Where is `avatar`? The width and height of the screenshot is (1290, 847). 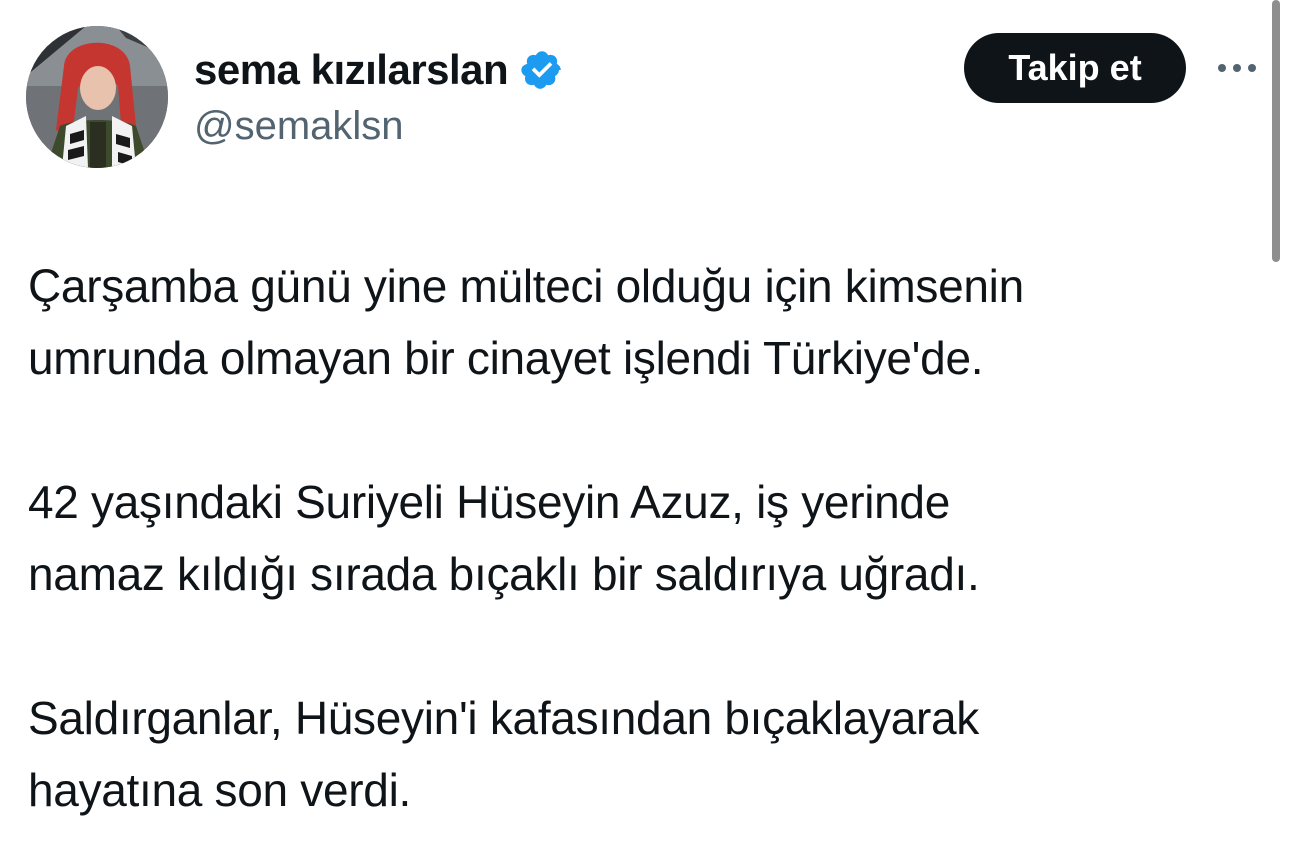 avatar is located at coordinates (97, 97).